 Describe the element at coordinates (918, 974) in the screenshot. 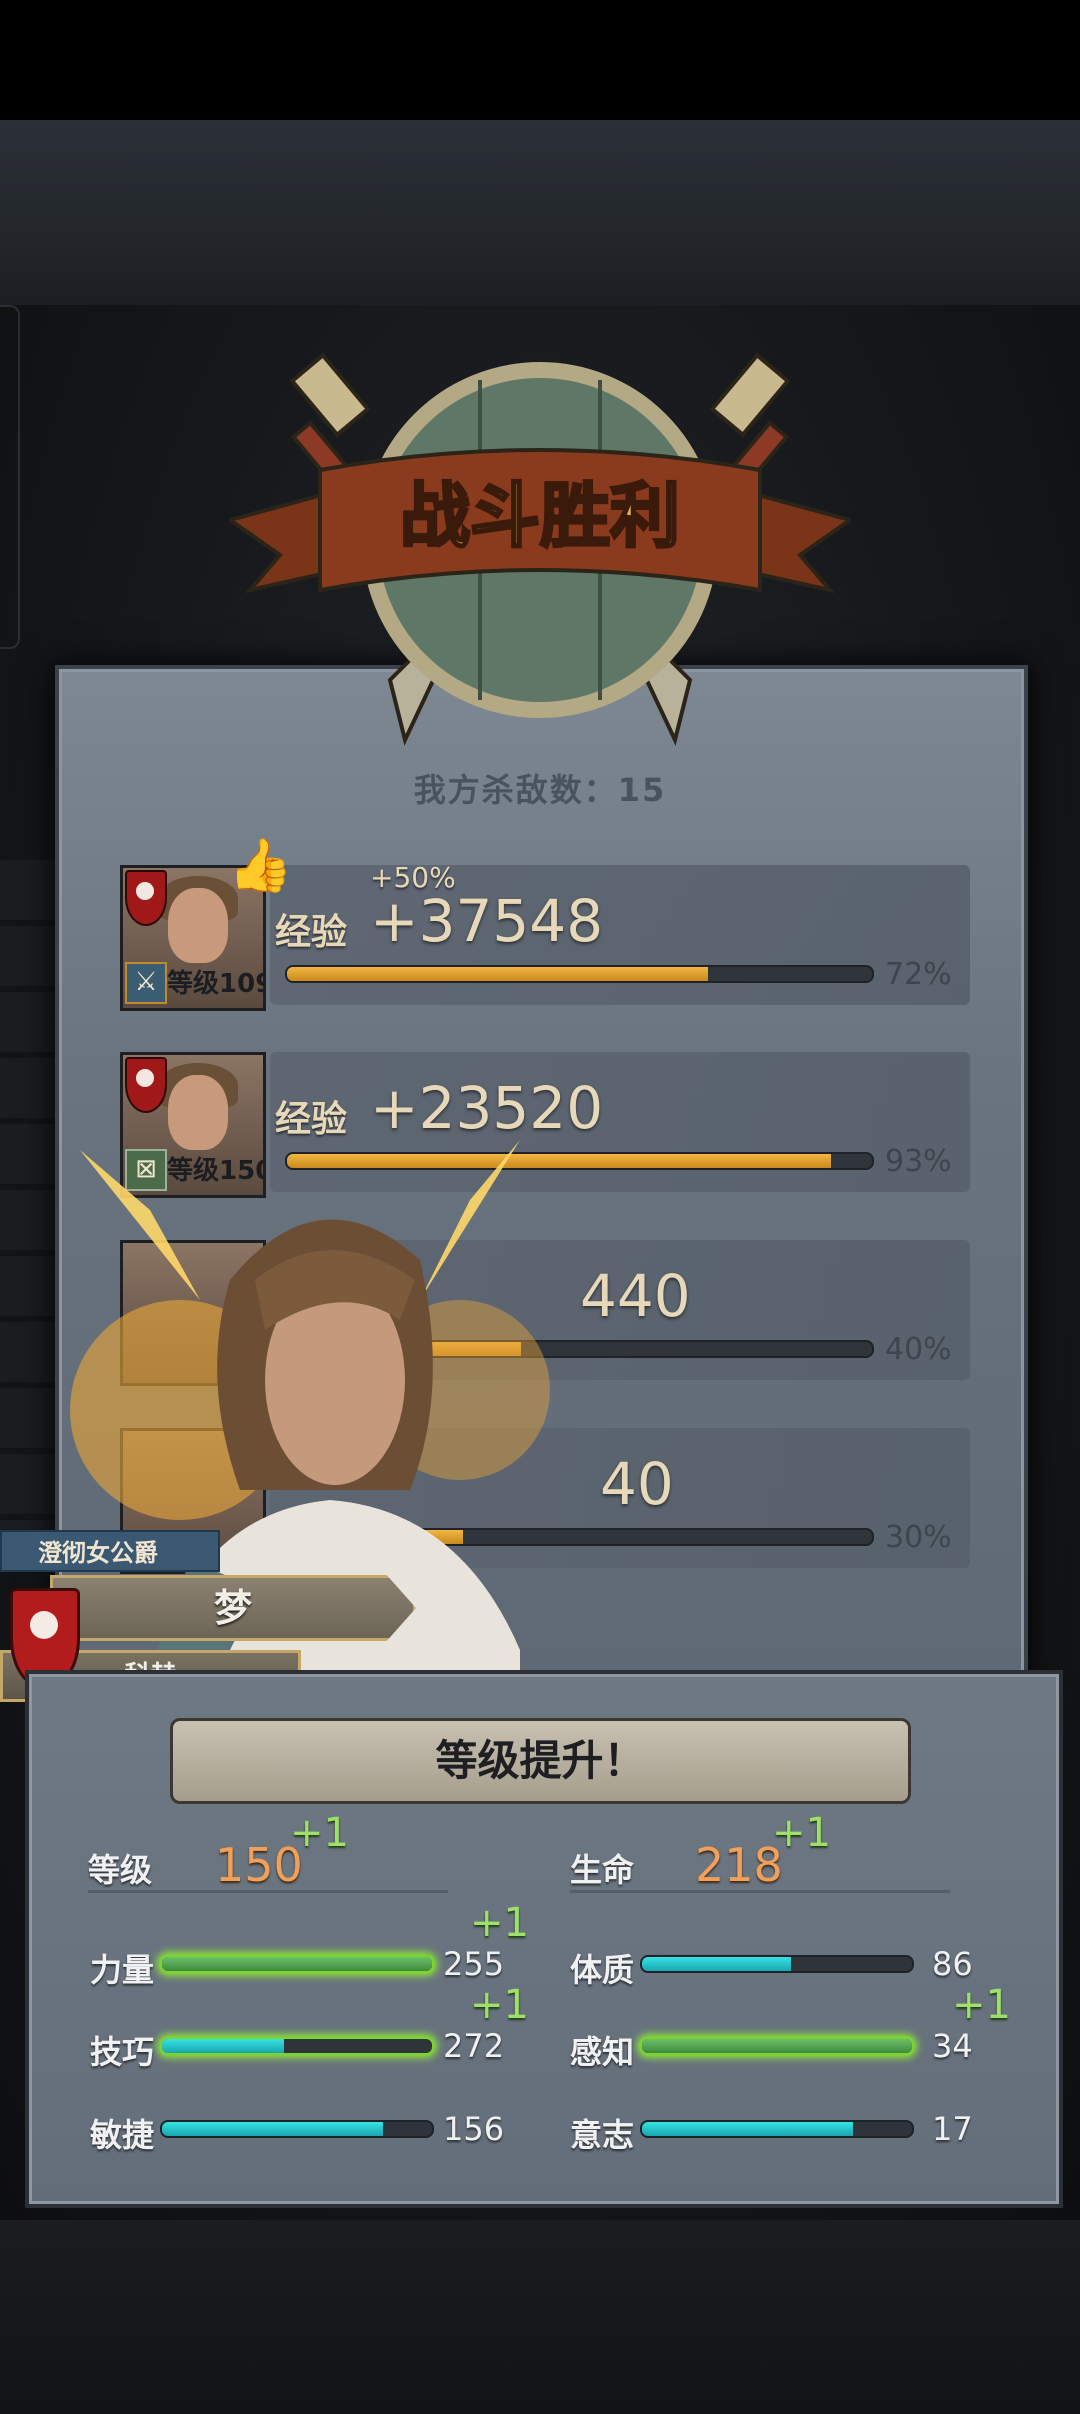

I see `exp-percent: 72%` at that location.